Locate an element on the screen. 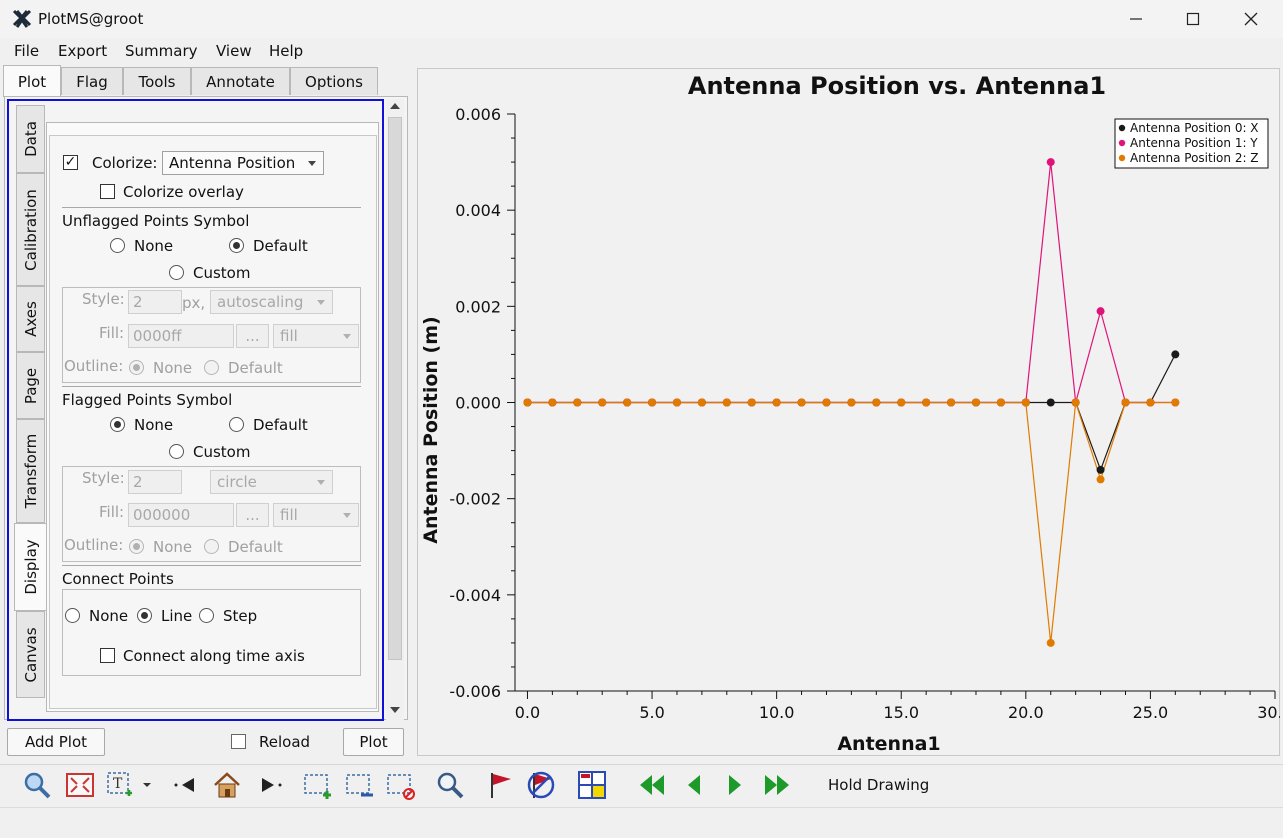 This screenshot has width=1283, height=838. reload-checkbox is located at coordinates (238, 741).